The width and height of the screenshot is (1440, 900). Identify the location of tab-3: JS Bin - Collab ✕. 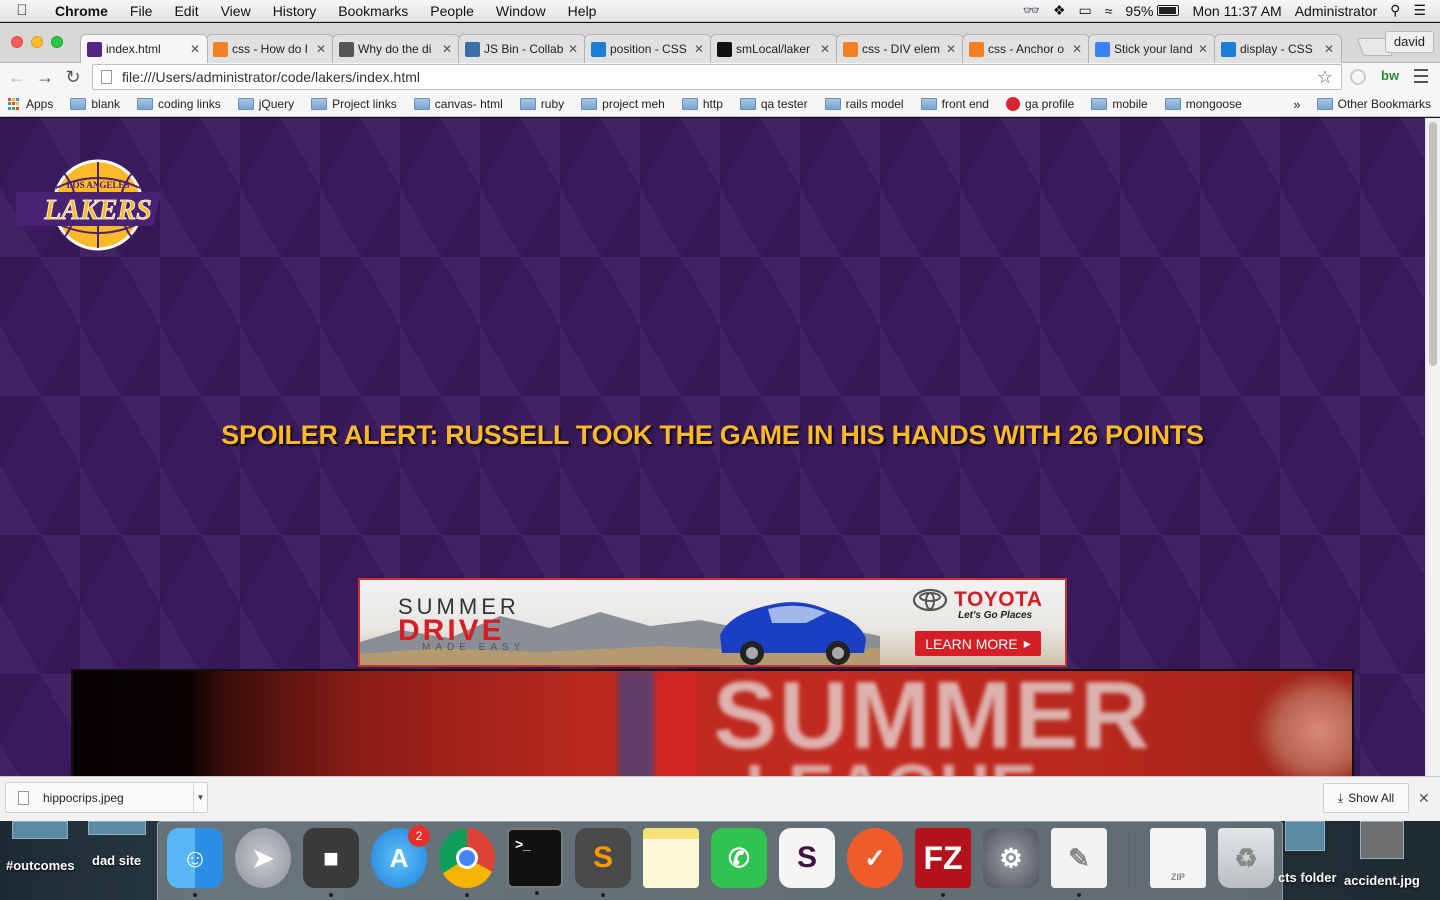
(522, 48).